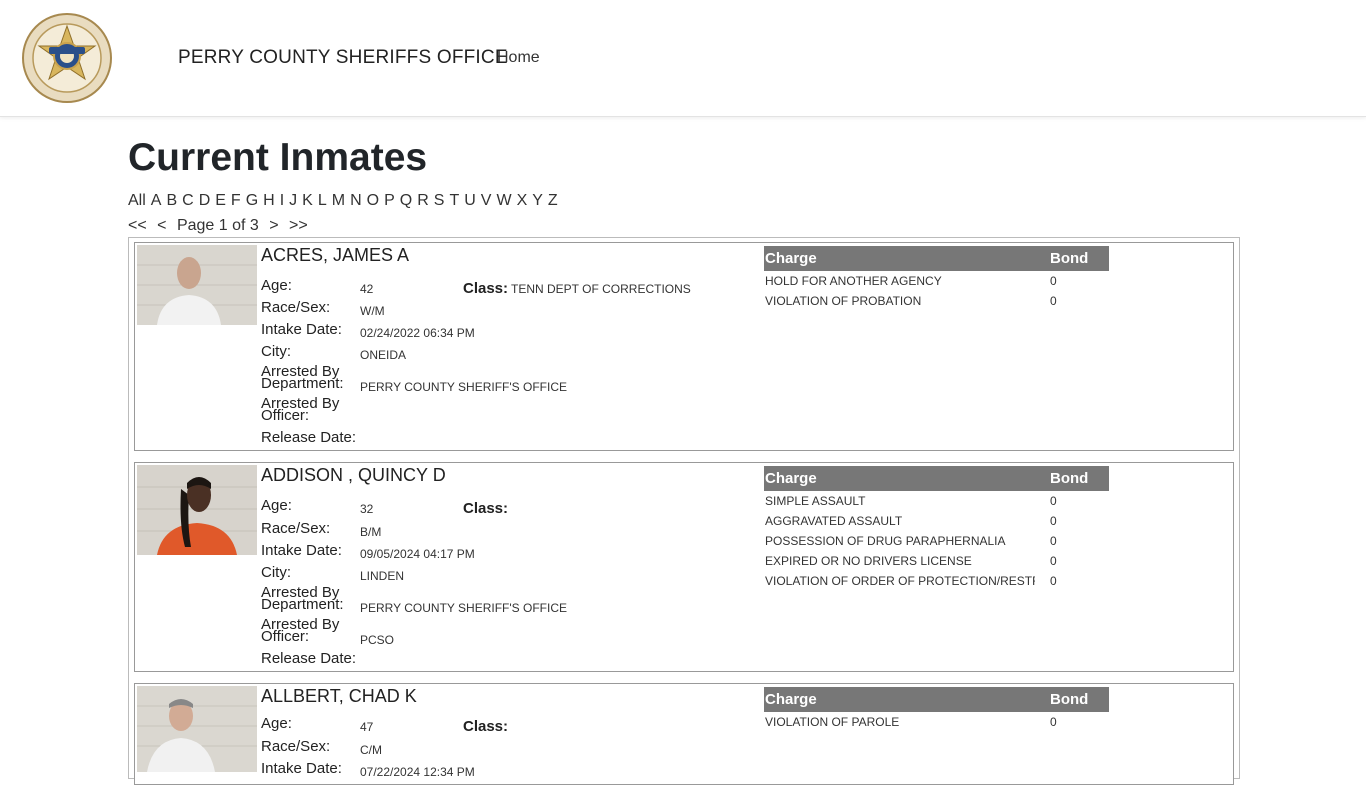 Image resolution: width=1366 pixels, height=785 pixels. What do you see at coordinates (601, 289) in the screenshot?
I see `class-value: TENN DEPT OF CORRECTIONS` at bounding box center [601, 289].